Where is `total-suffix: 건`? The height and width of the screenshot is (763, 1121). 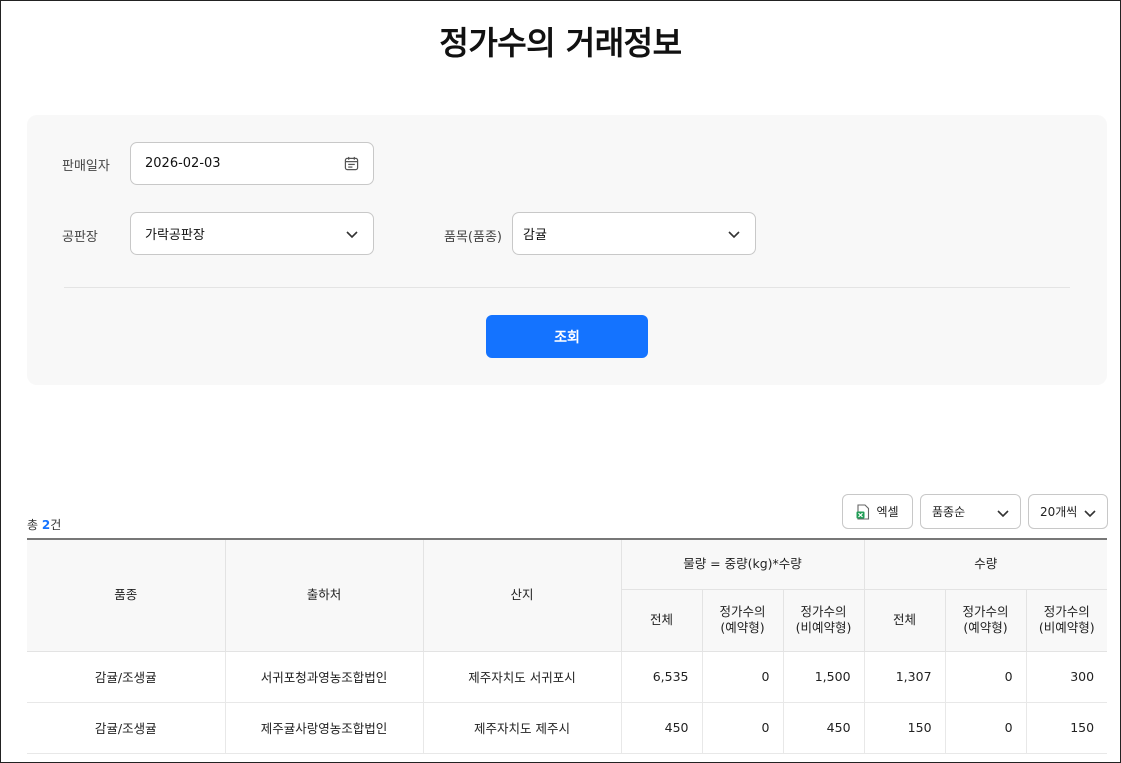
total-suffix: 건 is located at coordinates (56, 525).